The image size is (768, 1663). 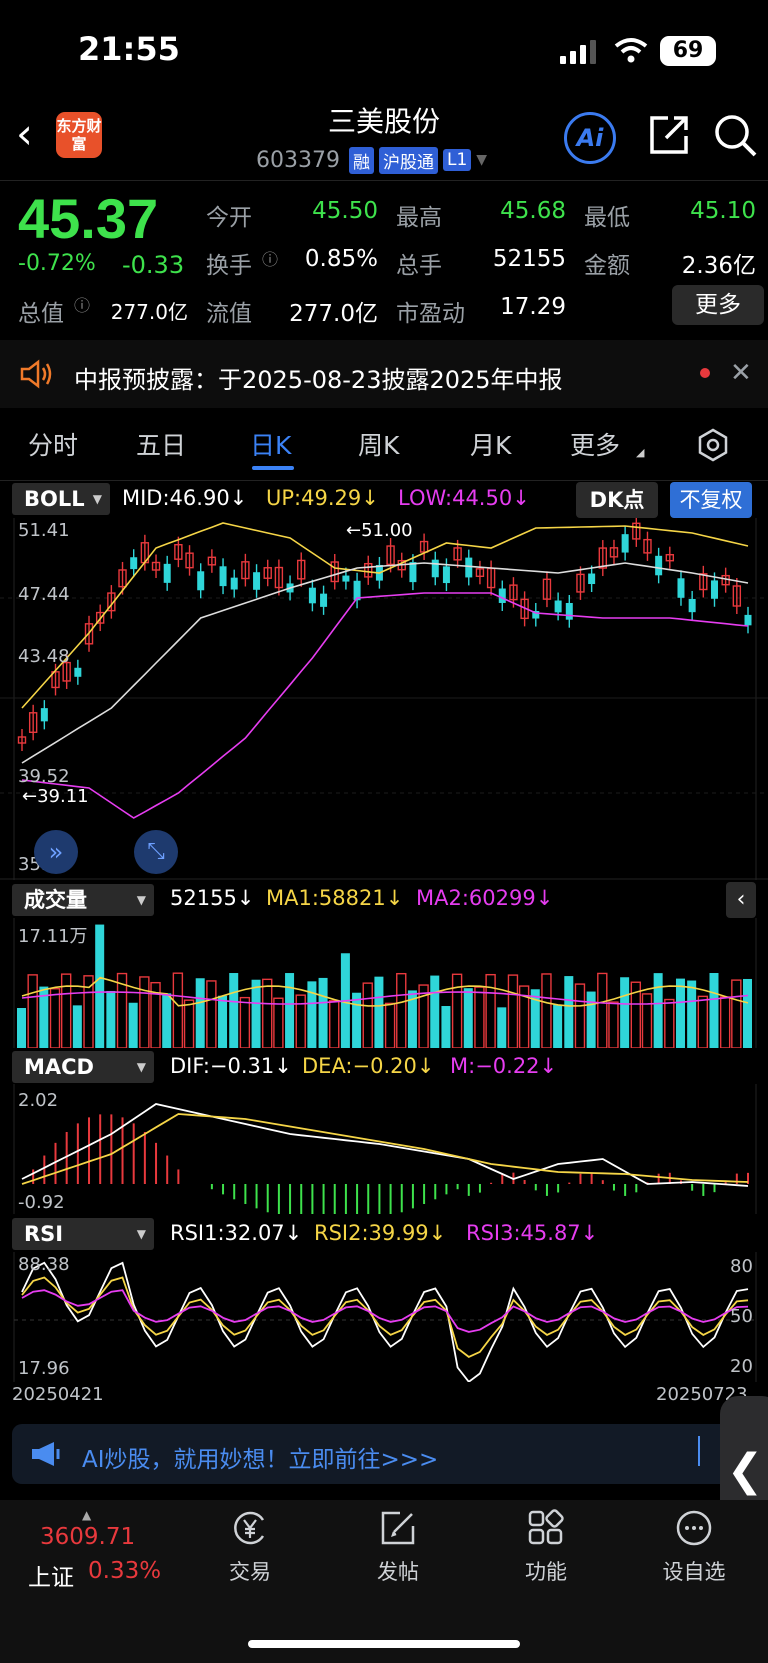 I want to click on ai-assistant-icon: Ai, so click(x=590, y=138).